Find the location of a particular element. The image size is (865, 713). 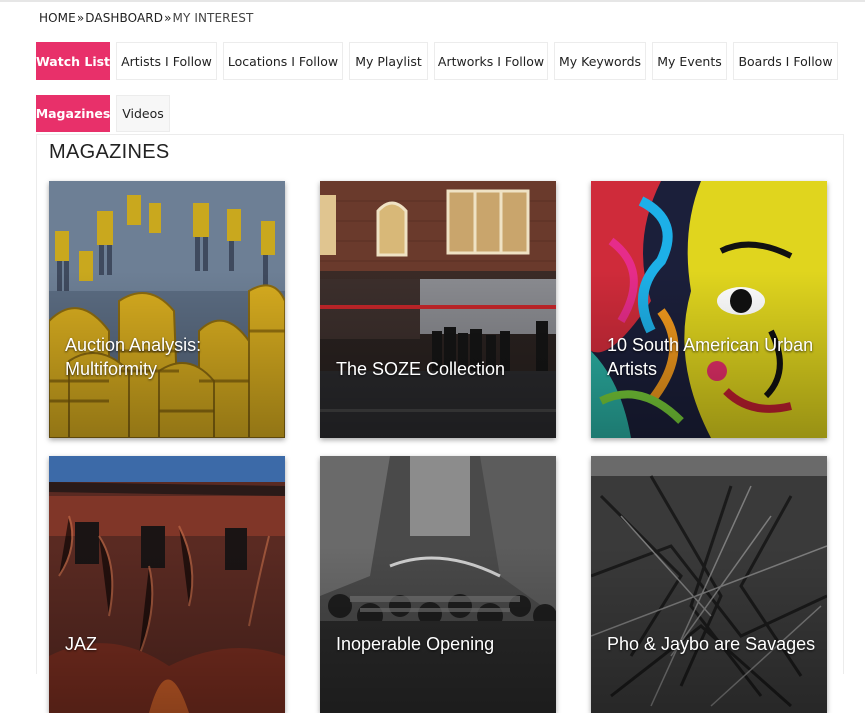

card-title: Pho & Jaybo are Savages is located at coordinates (712, 644).